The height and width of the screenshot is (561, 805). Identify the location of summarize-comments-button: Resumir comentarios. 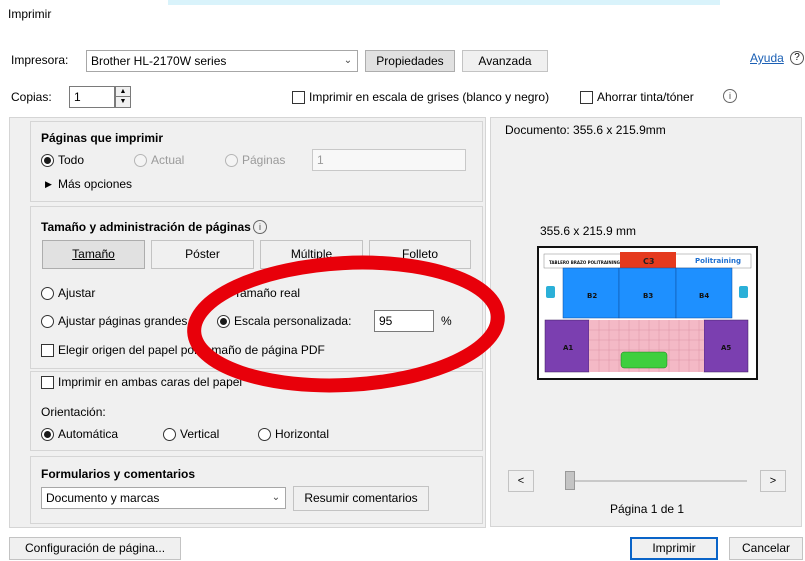
(361, 498).